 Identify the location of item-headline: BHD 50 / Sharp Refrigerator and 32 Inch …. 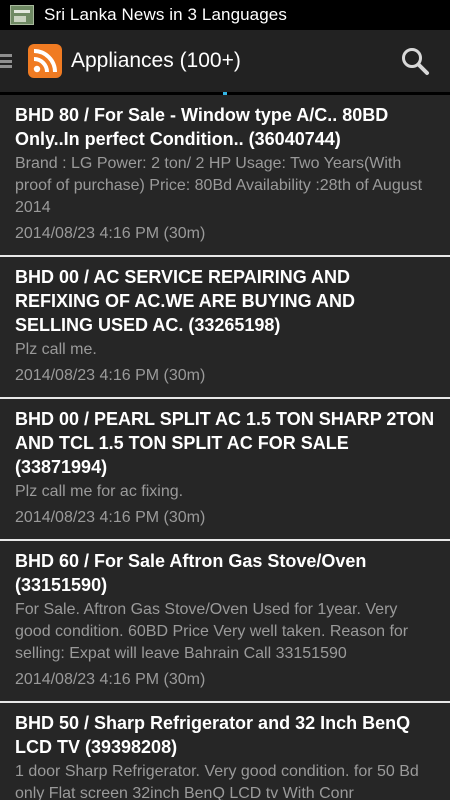
(213, 735).